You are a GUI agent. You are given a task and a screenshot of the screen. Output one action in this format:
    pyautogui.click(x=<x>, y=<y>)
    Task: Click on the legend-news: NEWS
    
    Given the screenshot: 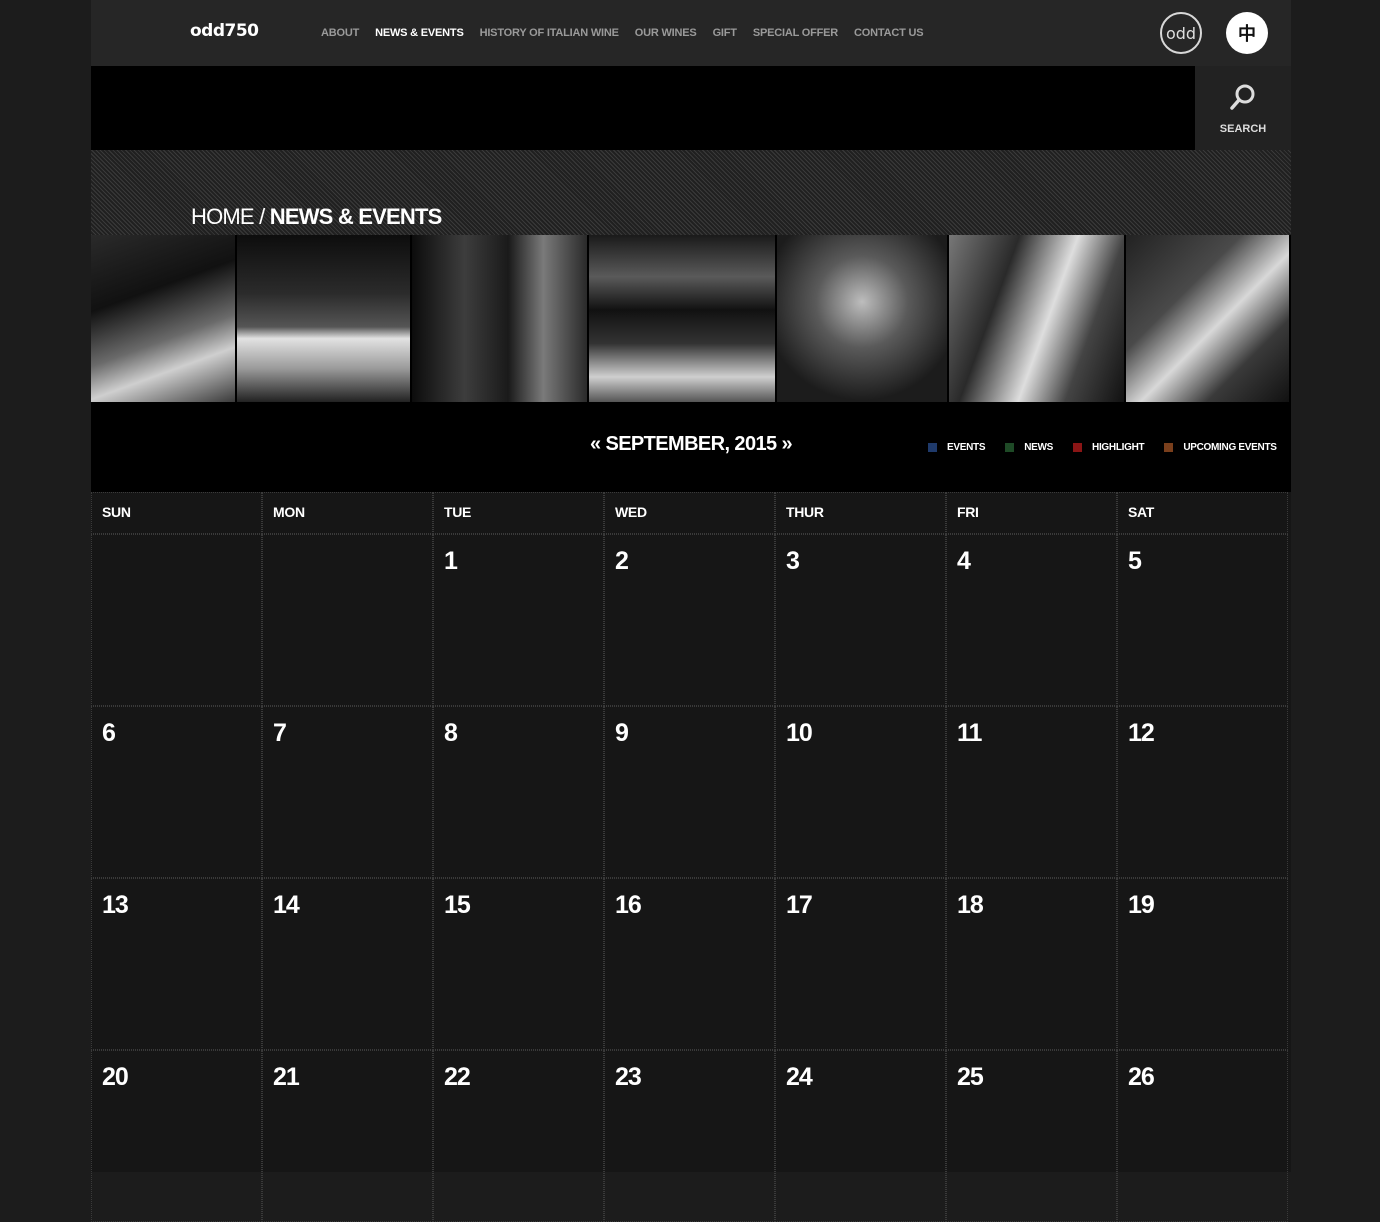 What is the action you would take?
    pyautogui.click(x=1029, y=447)
    